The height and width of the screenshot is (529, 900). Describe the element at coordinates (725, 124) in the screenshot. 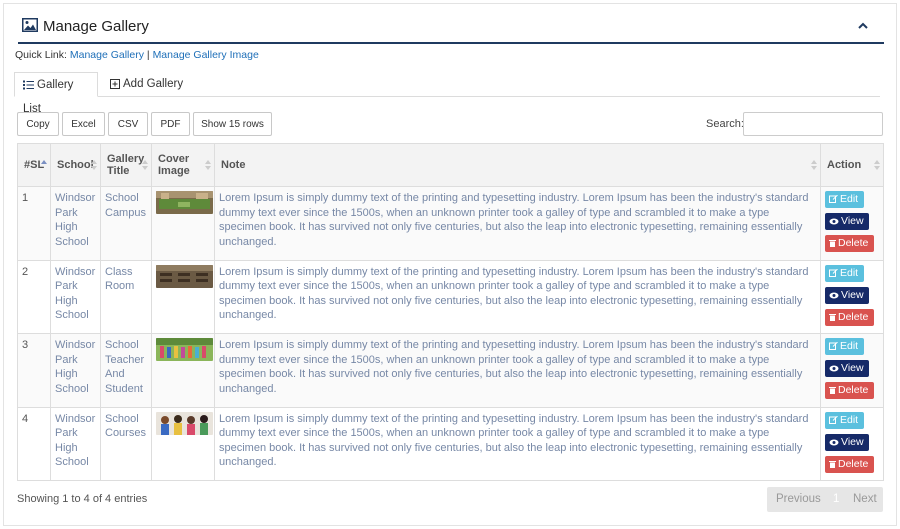

I see `search-label: Search:` at that location.